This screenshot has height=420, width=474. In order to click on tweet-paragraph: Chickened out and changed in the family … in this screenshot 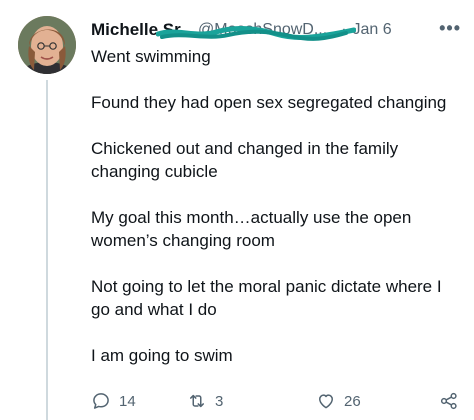, I will do `click(245, 160)`.